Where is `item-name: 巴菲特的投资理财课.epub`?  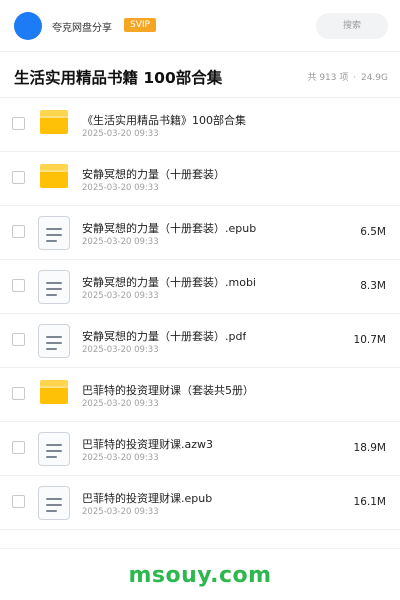
item-name: 巴菲特的投资理财课.epub is located at coordinates (147, 498).